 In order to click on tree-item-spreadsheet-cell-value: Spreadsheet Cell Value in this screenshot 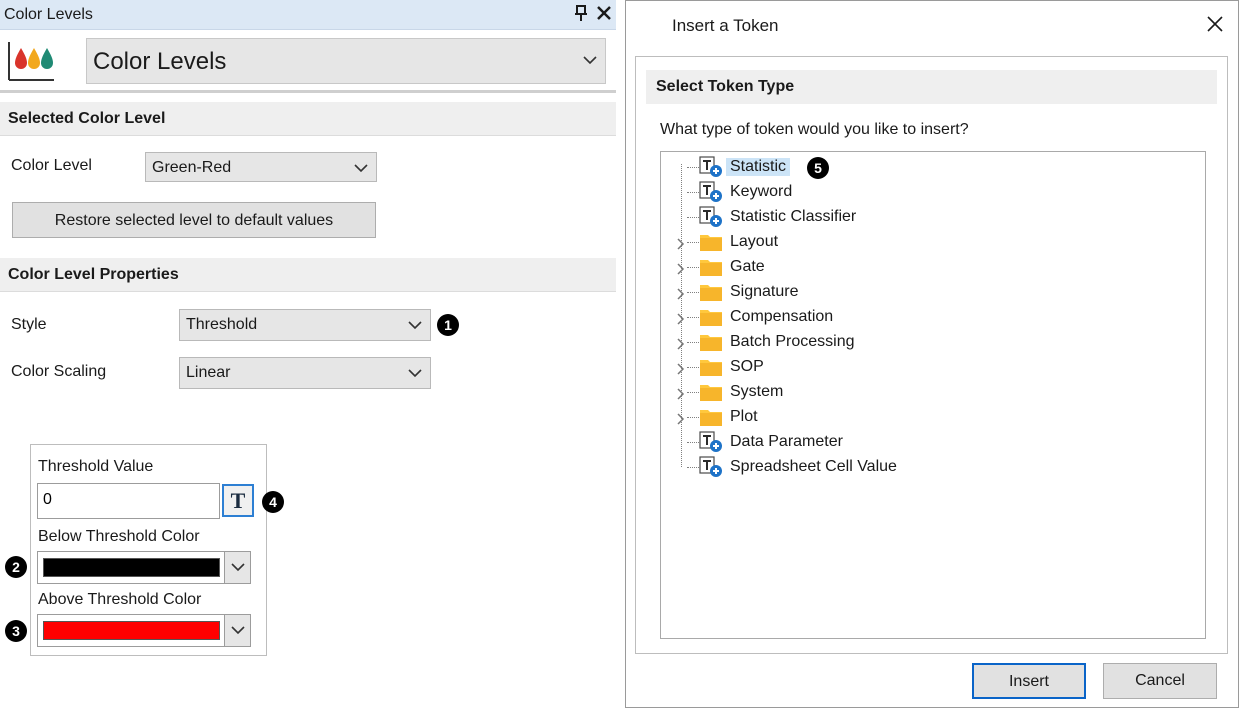, I will do `click(931, 467)`.